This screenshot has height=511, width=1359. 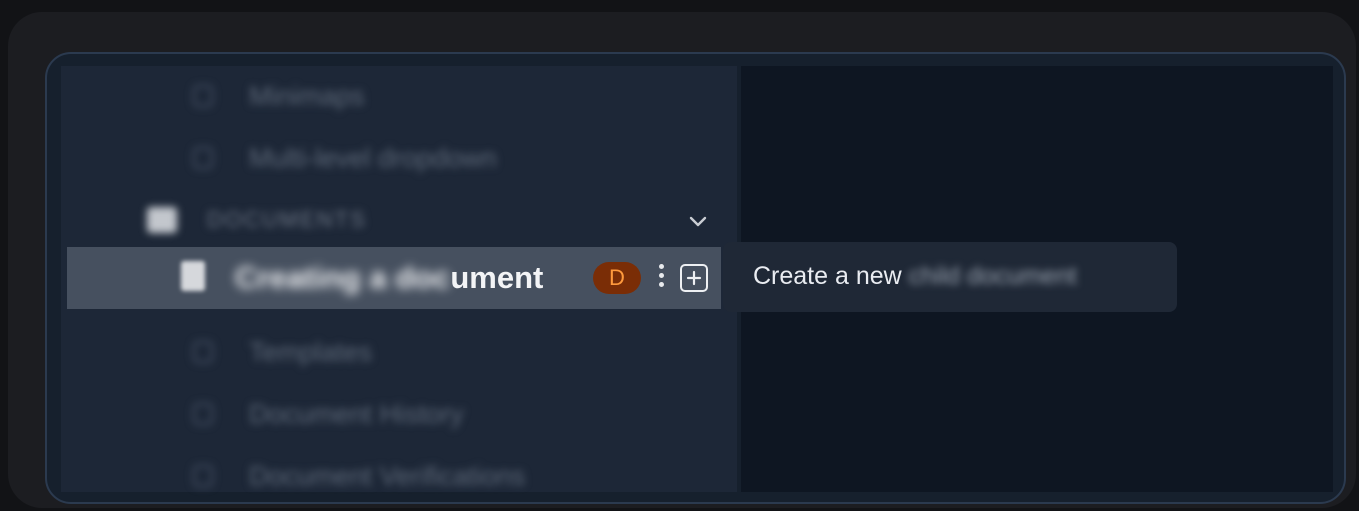 I want to click on section-label: DOCUMENTS, so click(x=287, y=219).